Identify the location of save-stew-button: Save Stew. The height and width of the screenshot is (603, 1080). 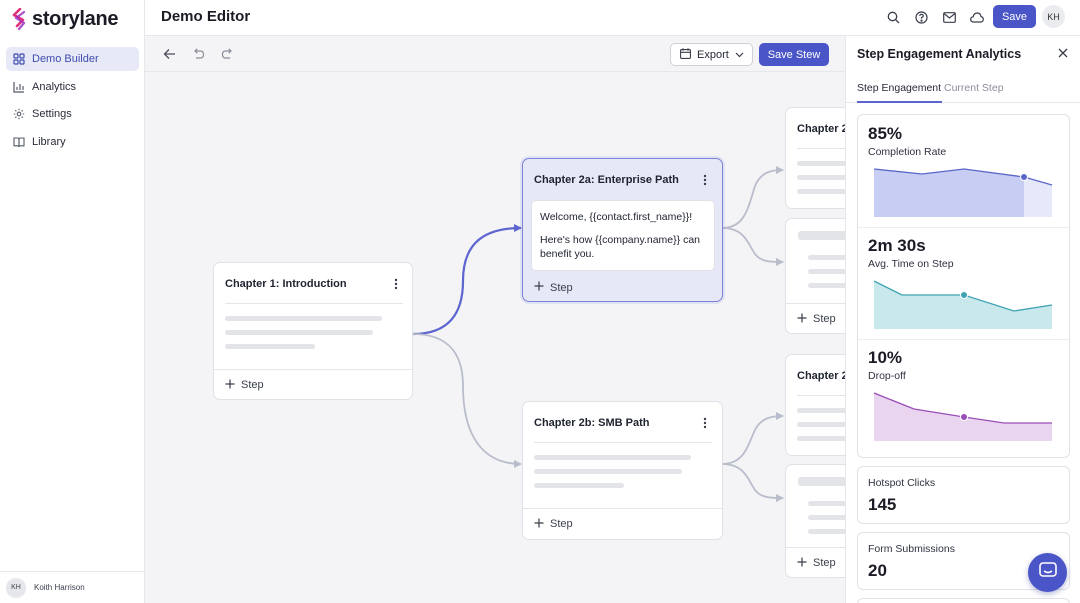
(794, 54).